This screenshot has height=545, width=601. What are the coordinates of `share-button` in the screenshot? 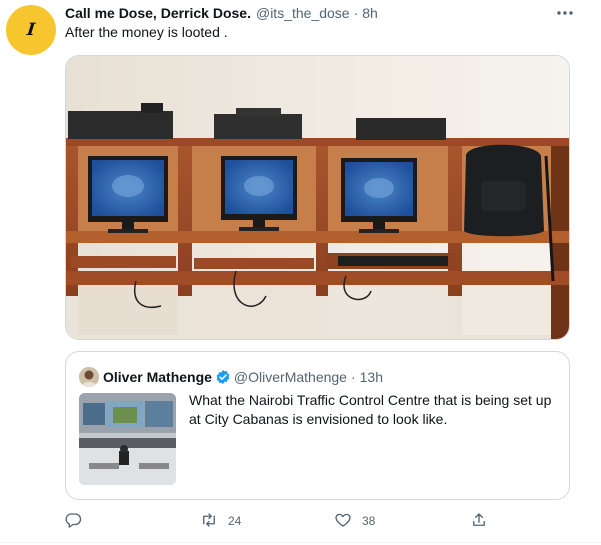 It's located at (479, 521).